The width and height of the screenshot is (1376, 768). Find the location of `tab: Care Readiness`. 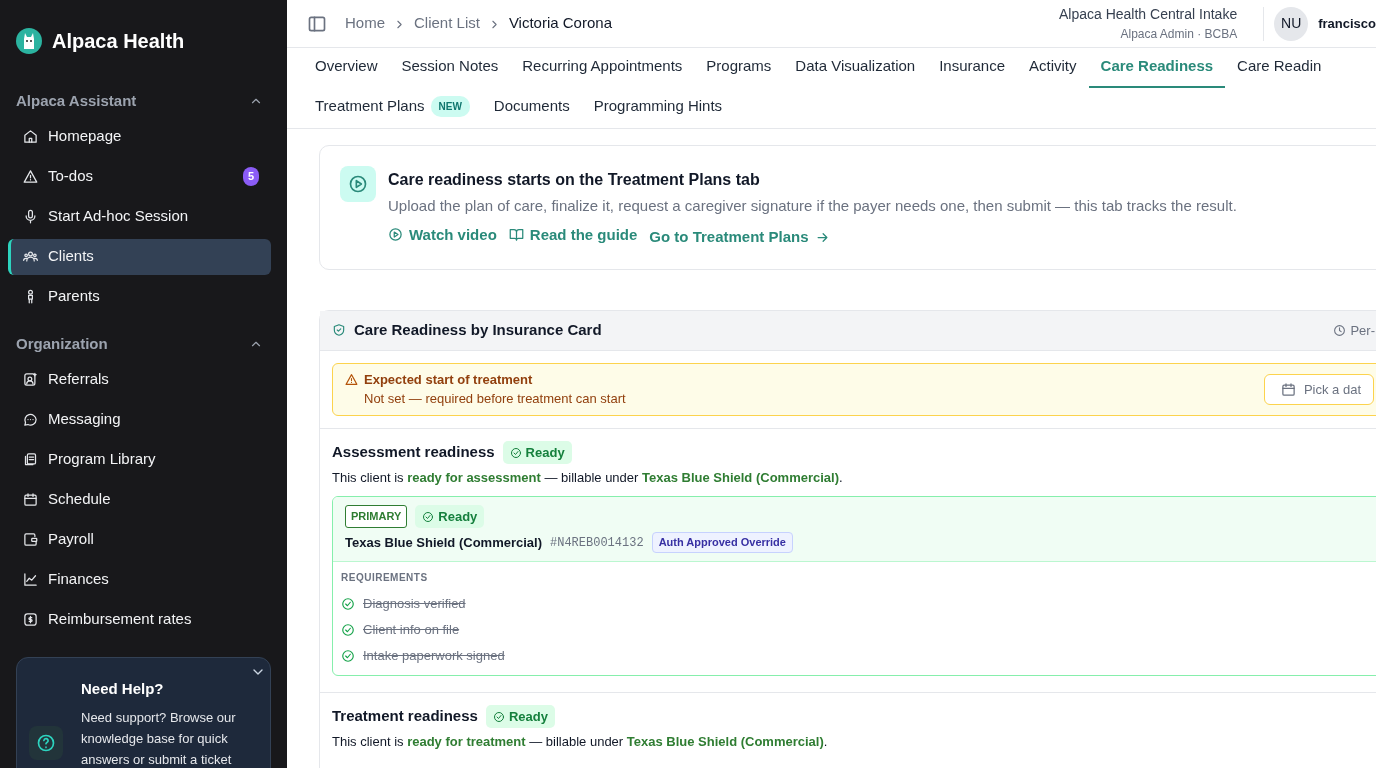

tab: Care Readiness is located at coordinates (1157, 68).